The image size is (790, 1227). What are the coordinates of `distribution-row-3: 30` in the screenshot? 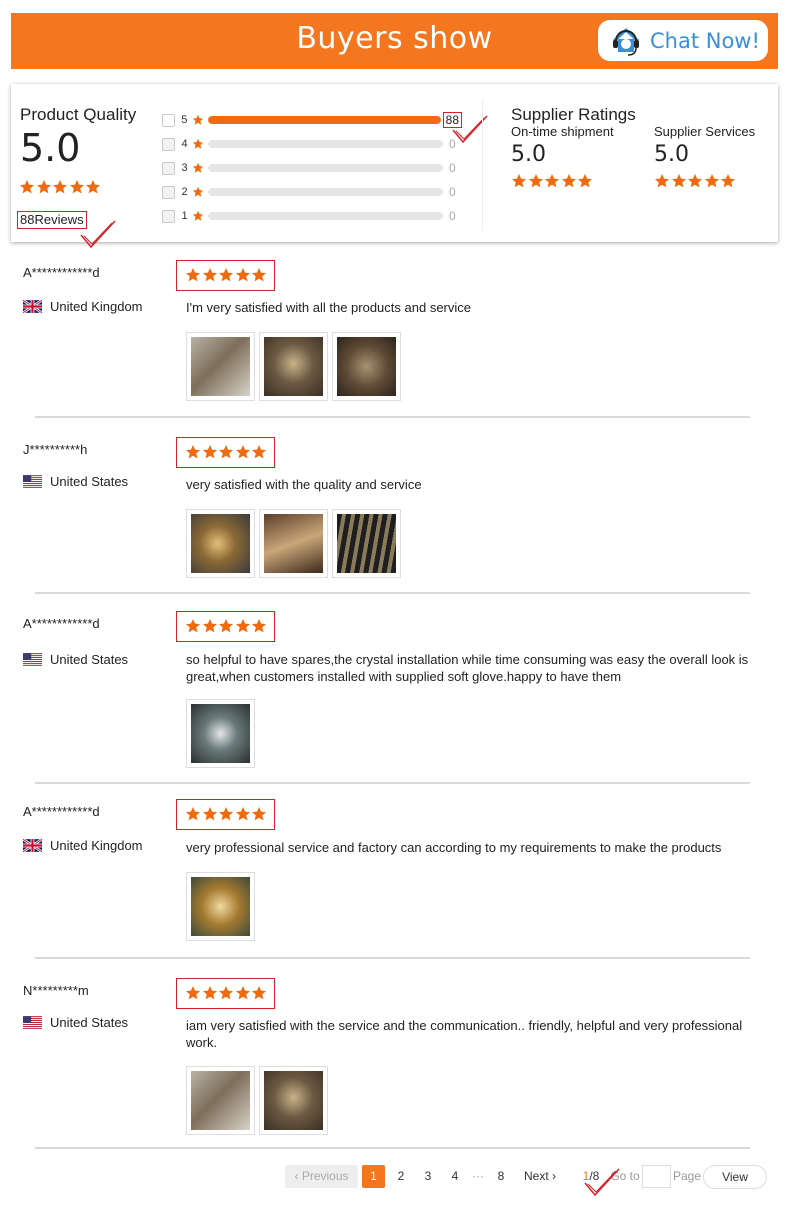 It's located at (312, 168).